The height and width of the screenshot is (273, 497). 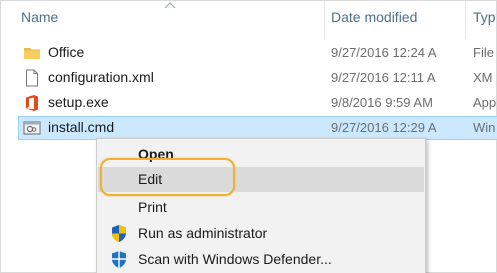 What do you see at coordinates (484, 17) in the screenshot?
I see `column-type-header: Typ` at bounding box center [484, 17].